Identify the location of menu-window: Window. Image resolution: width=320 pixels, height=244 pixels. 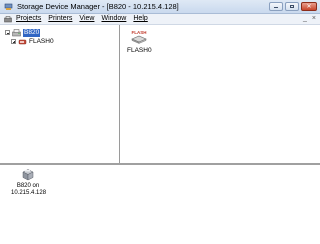
(113, 18).